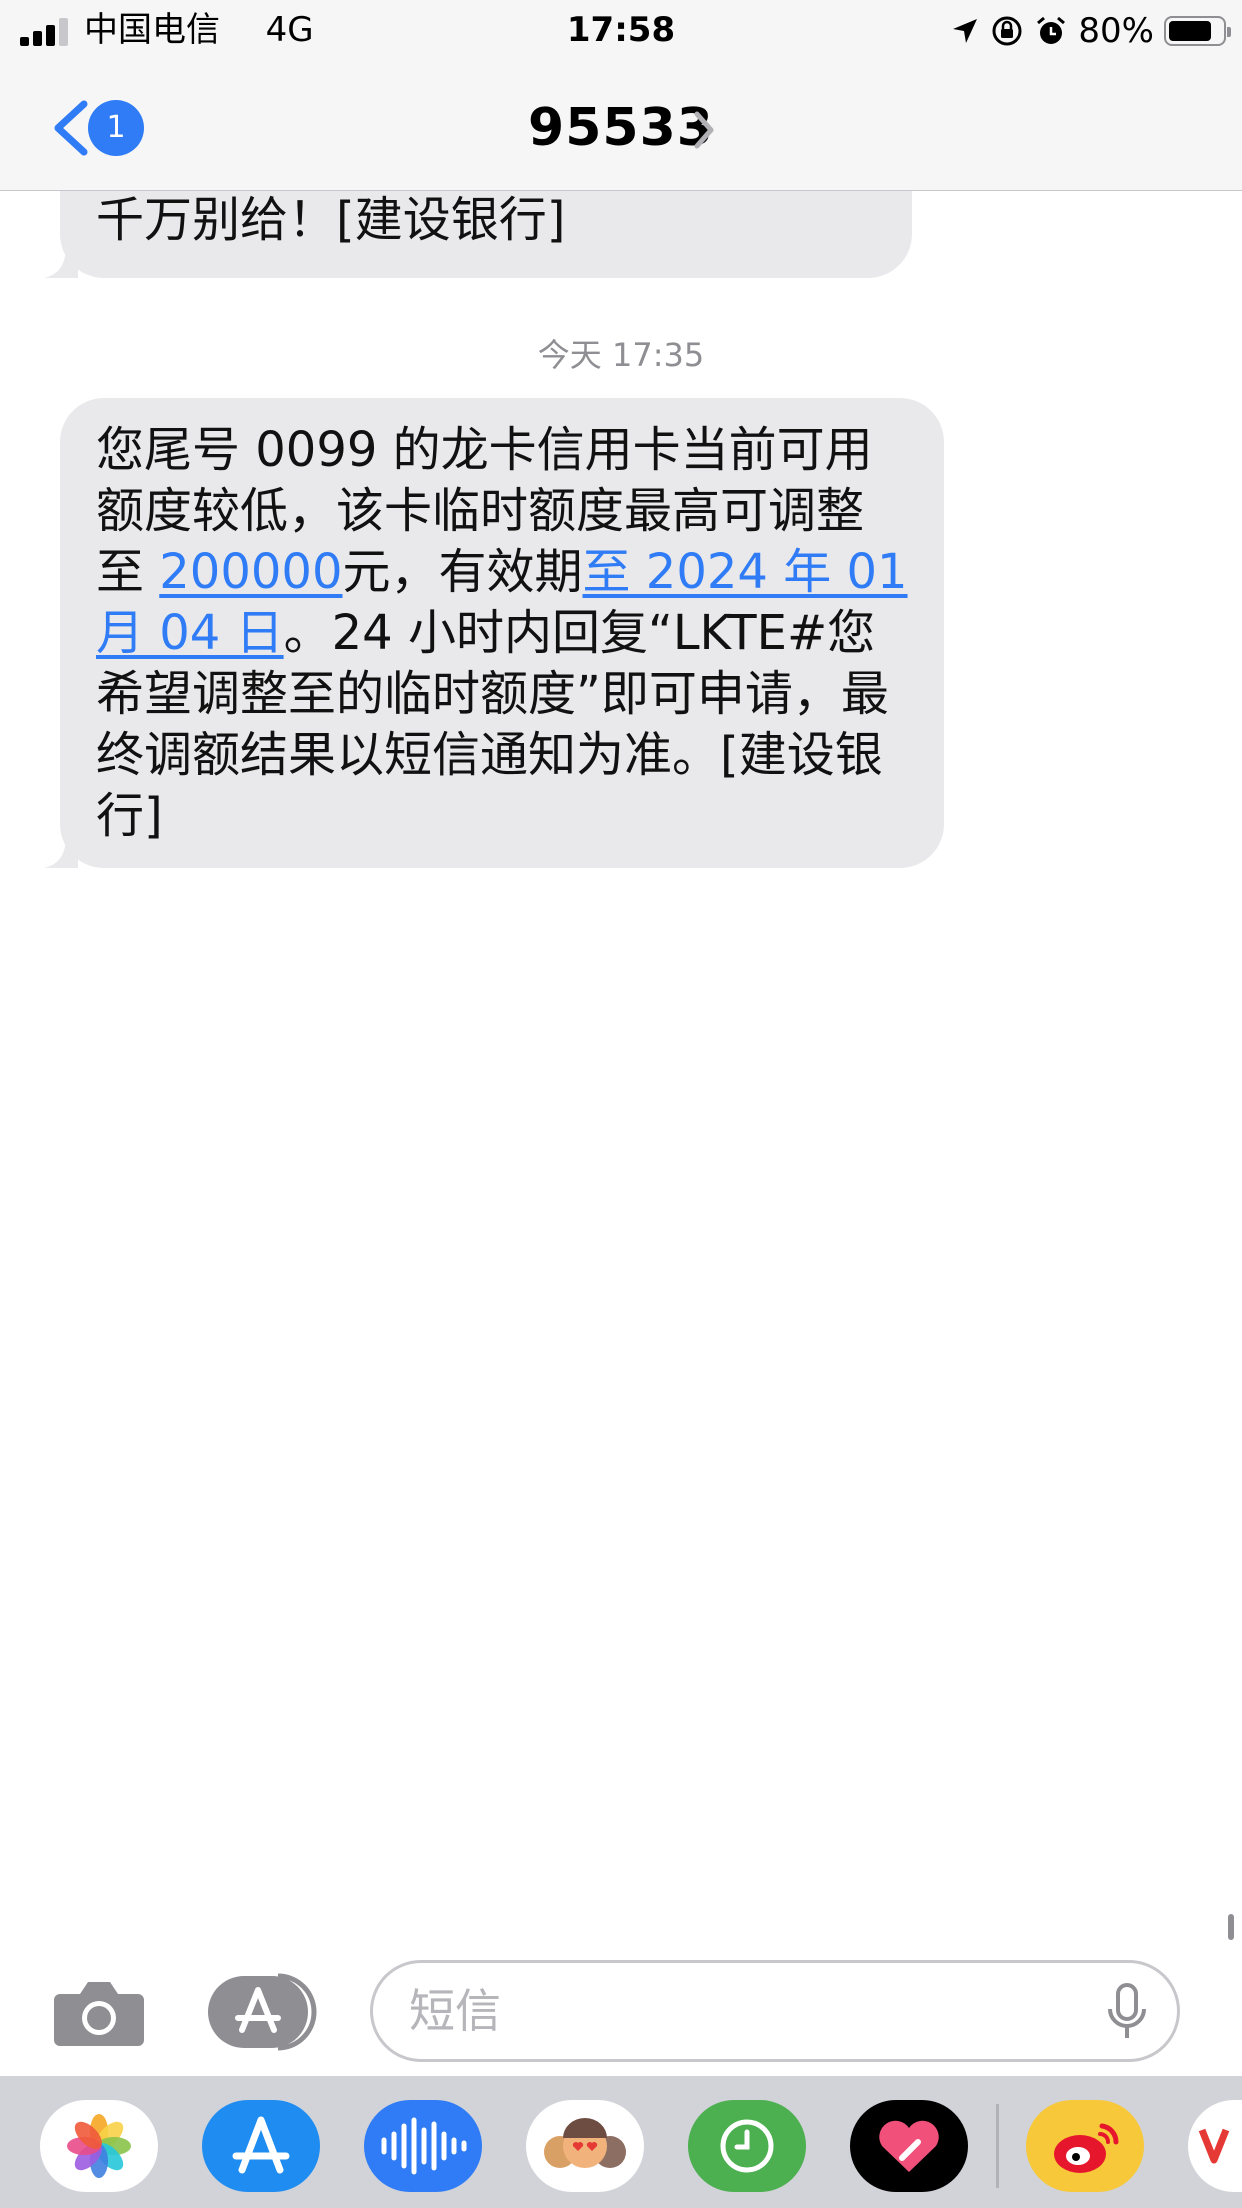 This screenshot has width=1242, height=2208. What do you see at coordinates (1190, 31) in the screenshot?
I see `battery-level-fill` at bounding box center [1190, 31].